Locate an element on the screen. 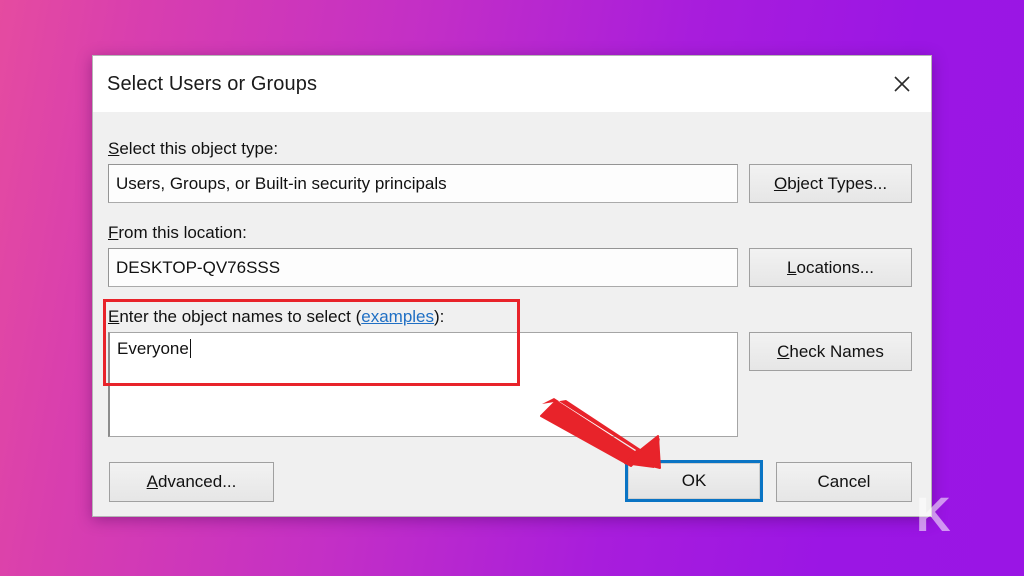 This screenshot has width=1024, height=576. dialog-titlebar: Select Users or Groups is located at coordinates (512, 84).